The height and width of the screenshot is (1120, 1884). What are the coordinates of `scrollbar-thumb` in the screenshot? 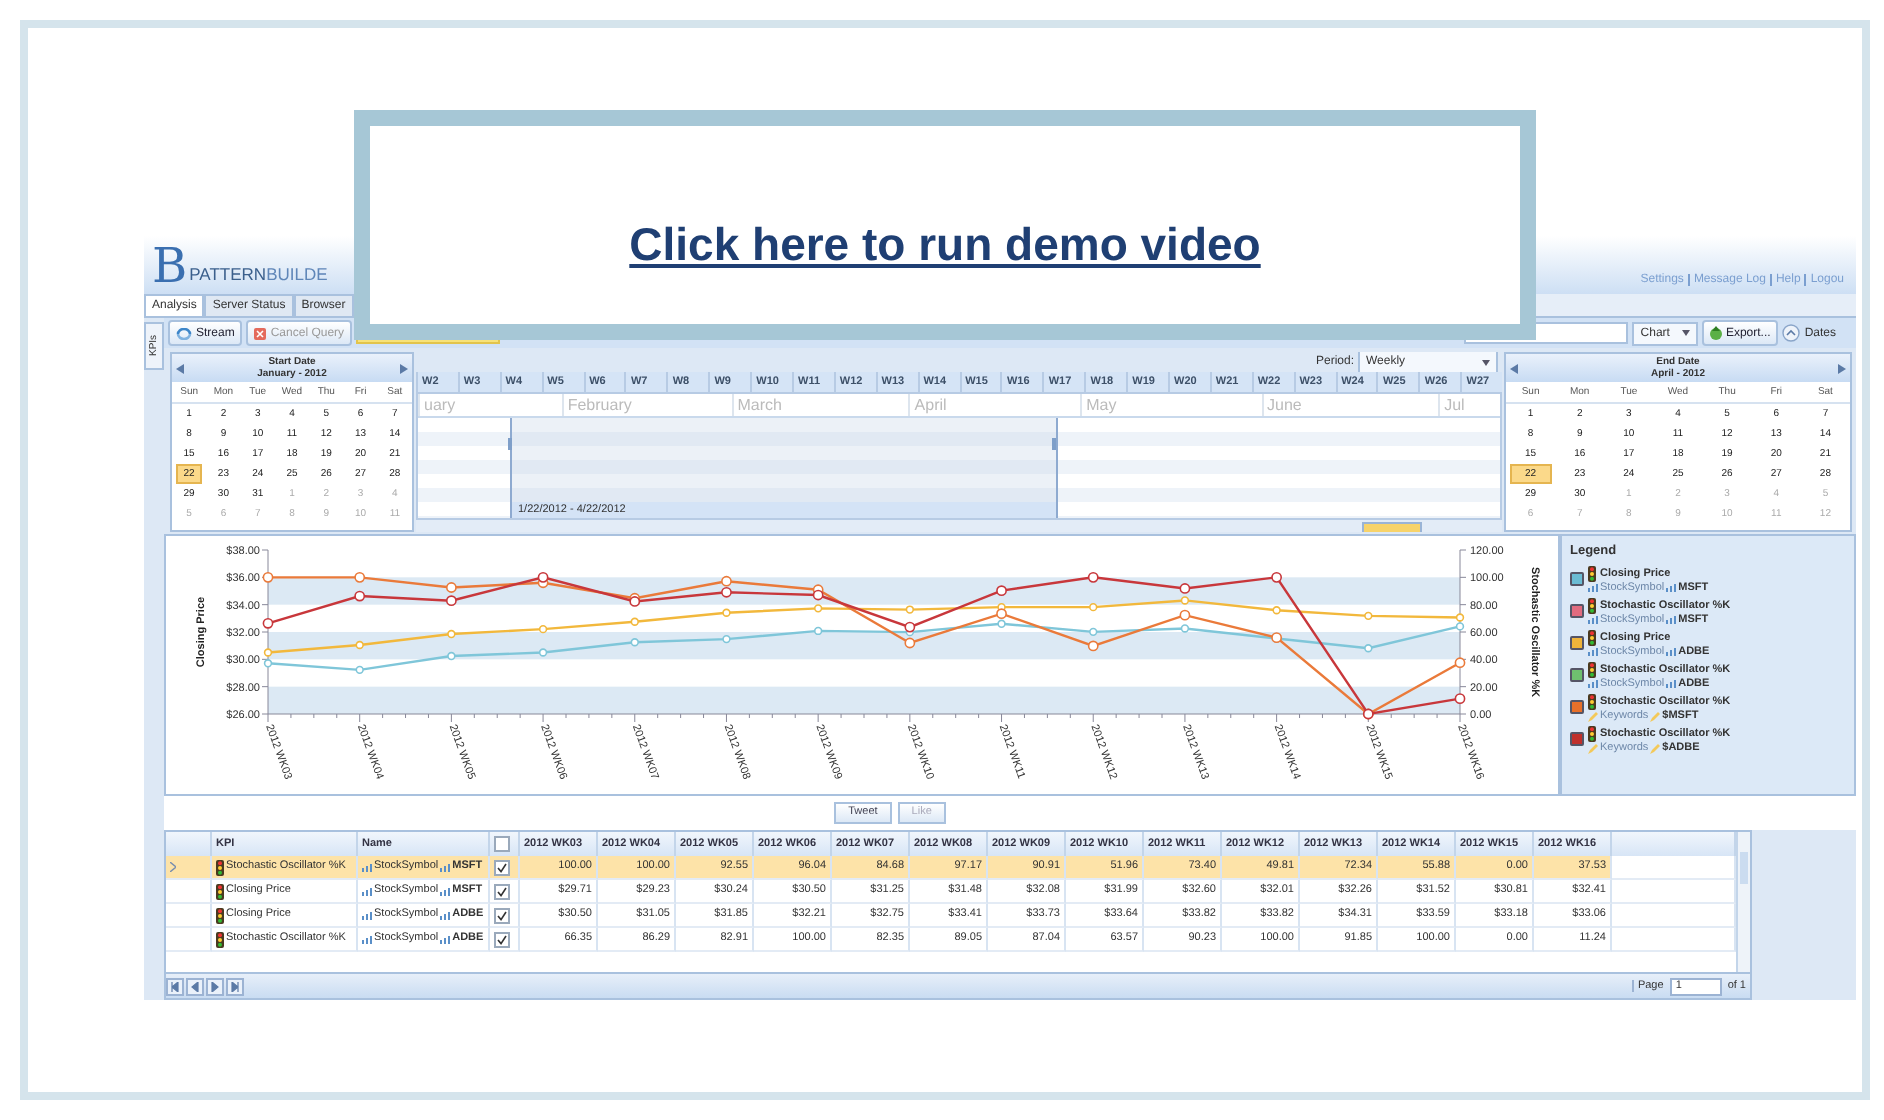 It's located at (1392, 527).